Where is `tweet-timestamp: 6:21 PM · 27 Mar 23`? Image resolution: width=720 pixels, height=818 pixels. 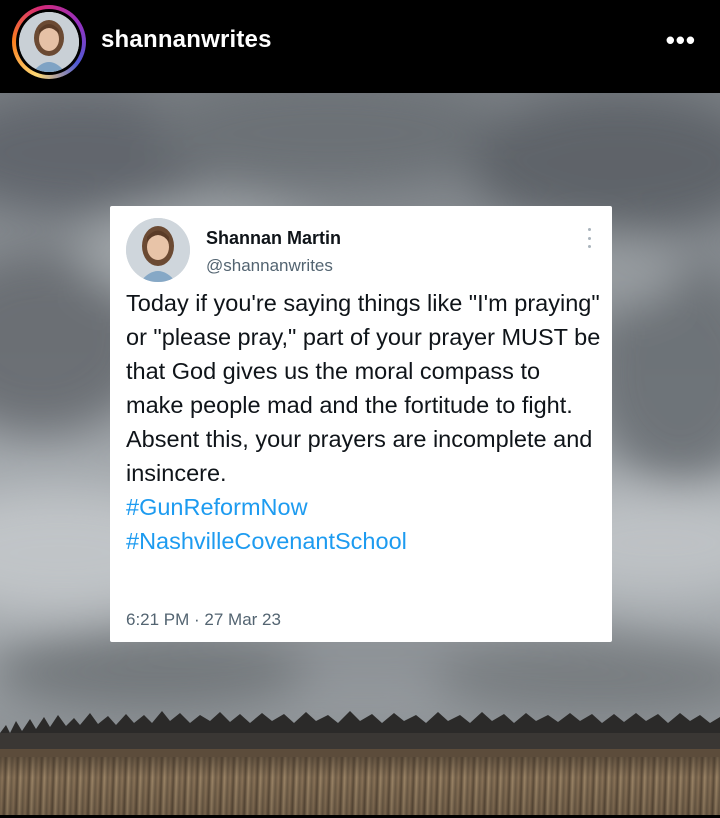
tweet-timestamp: 6:21 PM · 27 Mar 23 is located at coordinates (203, 619).